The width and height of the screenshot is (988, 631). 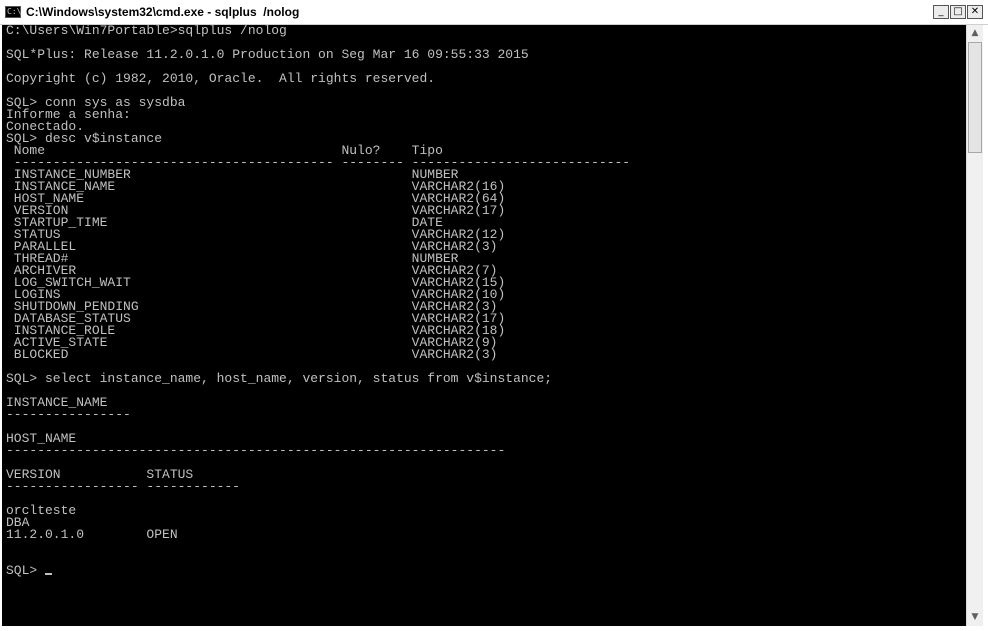 I want to click on scroll-thumb, so click(x=975, y=97).